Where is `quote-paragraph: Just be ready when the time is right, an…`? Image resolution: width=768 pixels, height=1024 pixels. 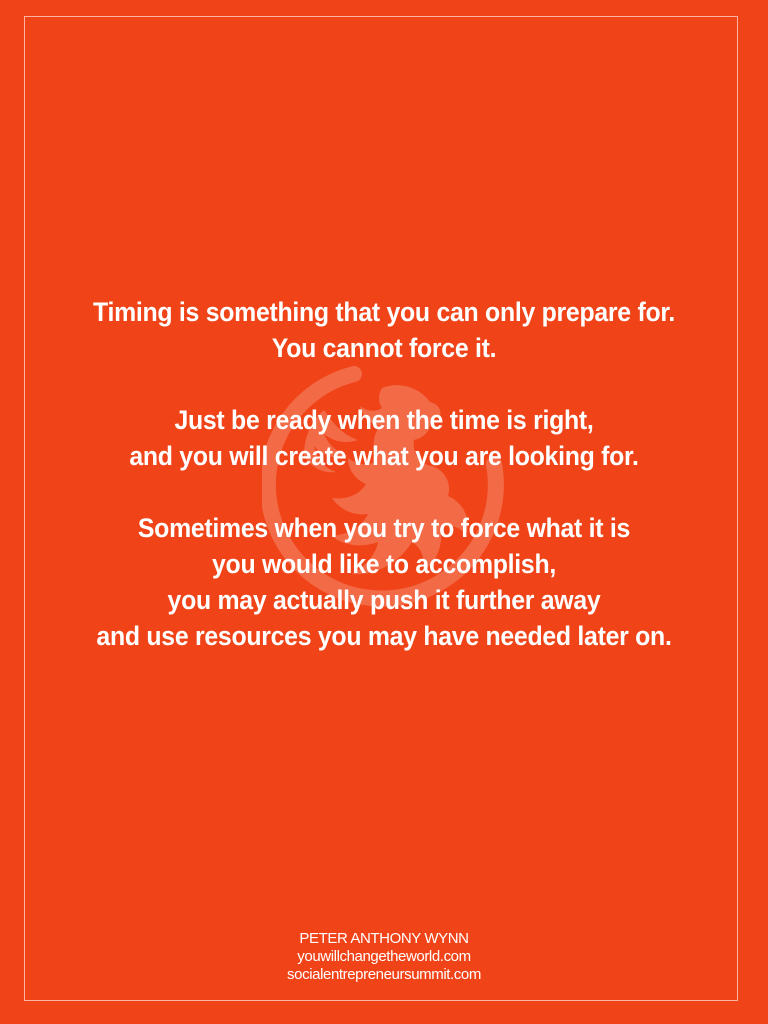
quote-paragraph: Just be ready when the time is right, an… is located at coordinates (384, 438).